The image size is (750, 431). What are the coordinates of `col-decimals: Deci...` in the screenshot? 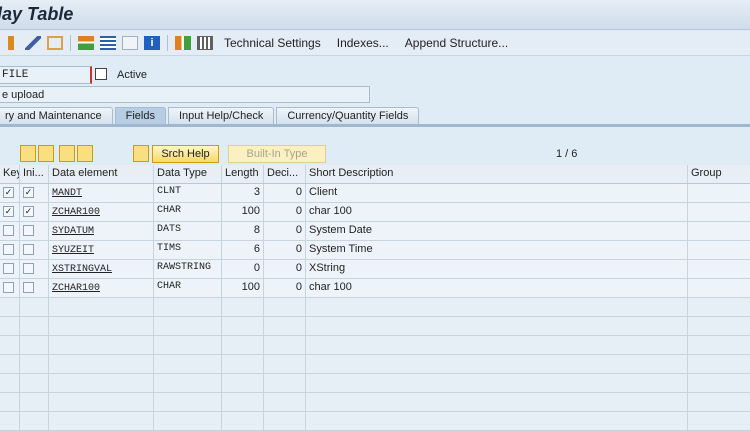 It's located at (285, 174).